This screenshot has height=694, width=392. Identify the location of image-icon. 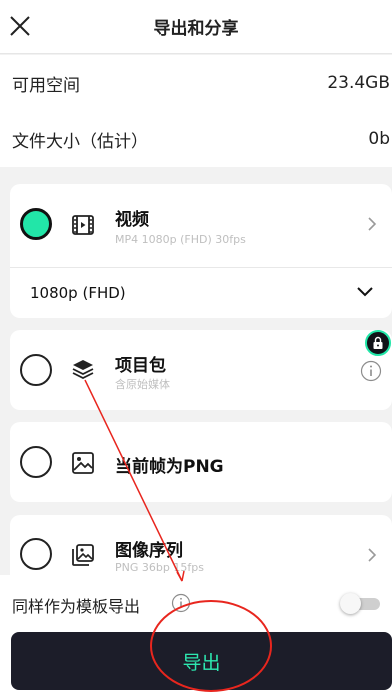
(83, 463).